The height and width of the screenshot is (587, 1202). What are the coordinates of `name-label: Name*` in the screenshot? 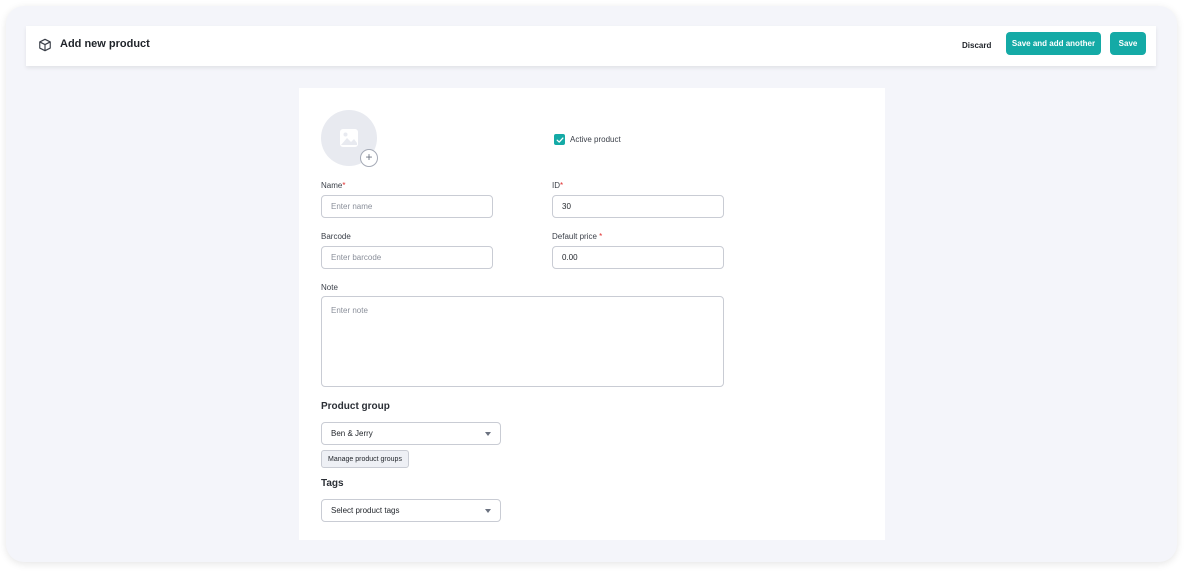 It's located at (333, 185).